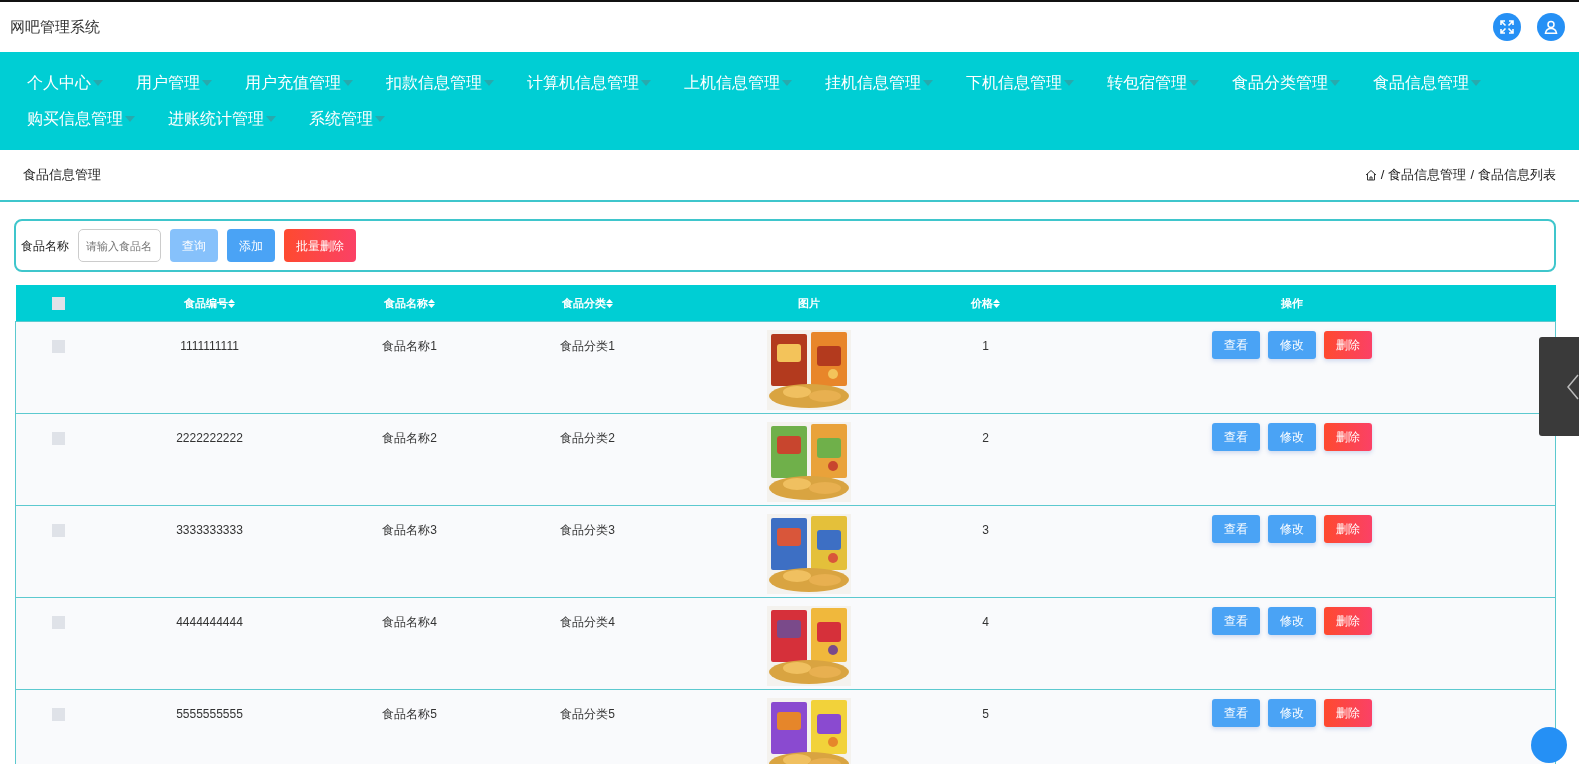  What do you see at coordinates (45, 246) in the screenshot?
I see `search-label: 食品名称` at bounding box center [45, 246].